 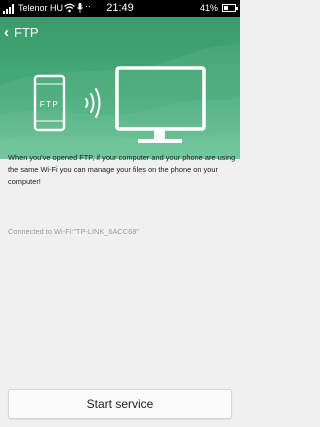 I want to click on status-bar: Telenor HU ·· 21:49 41%, so click(x=120, y=8).